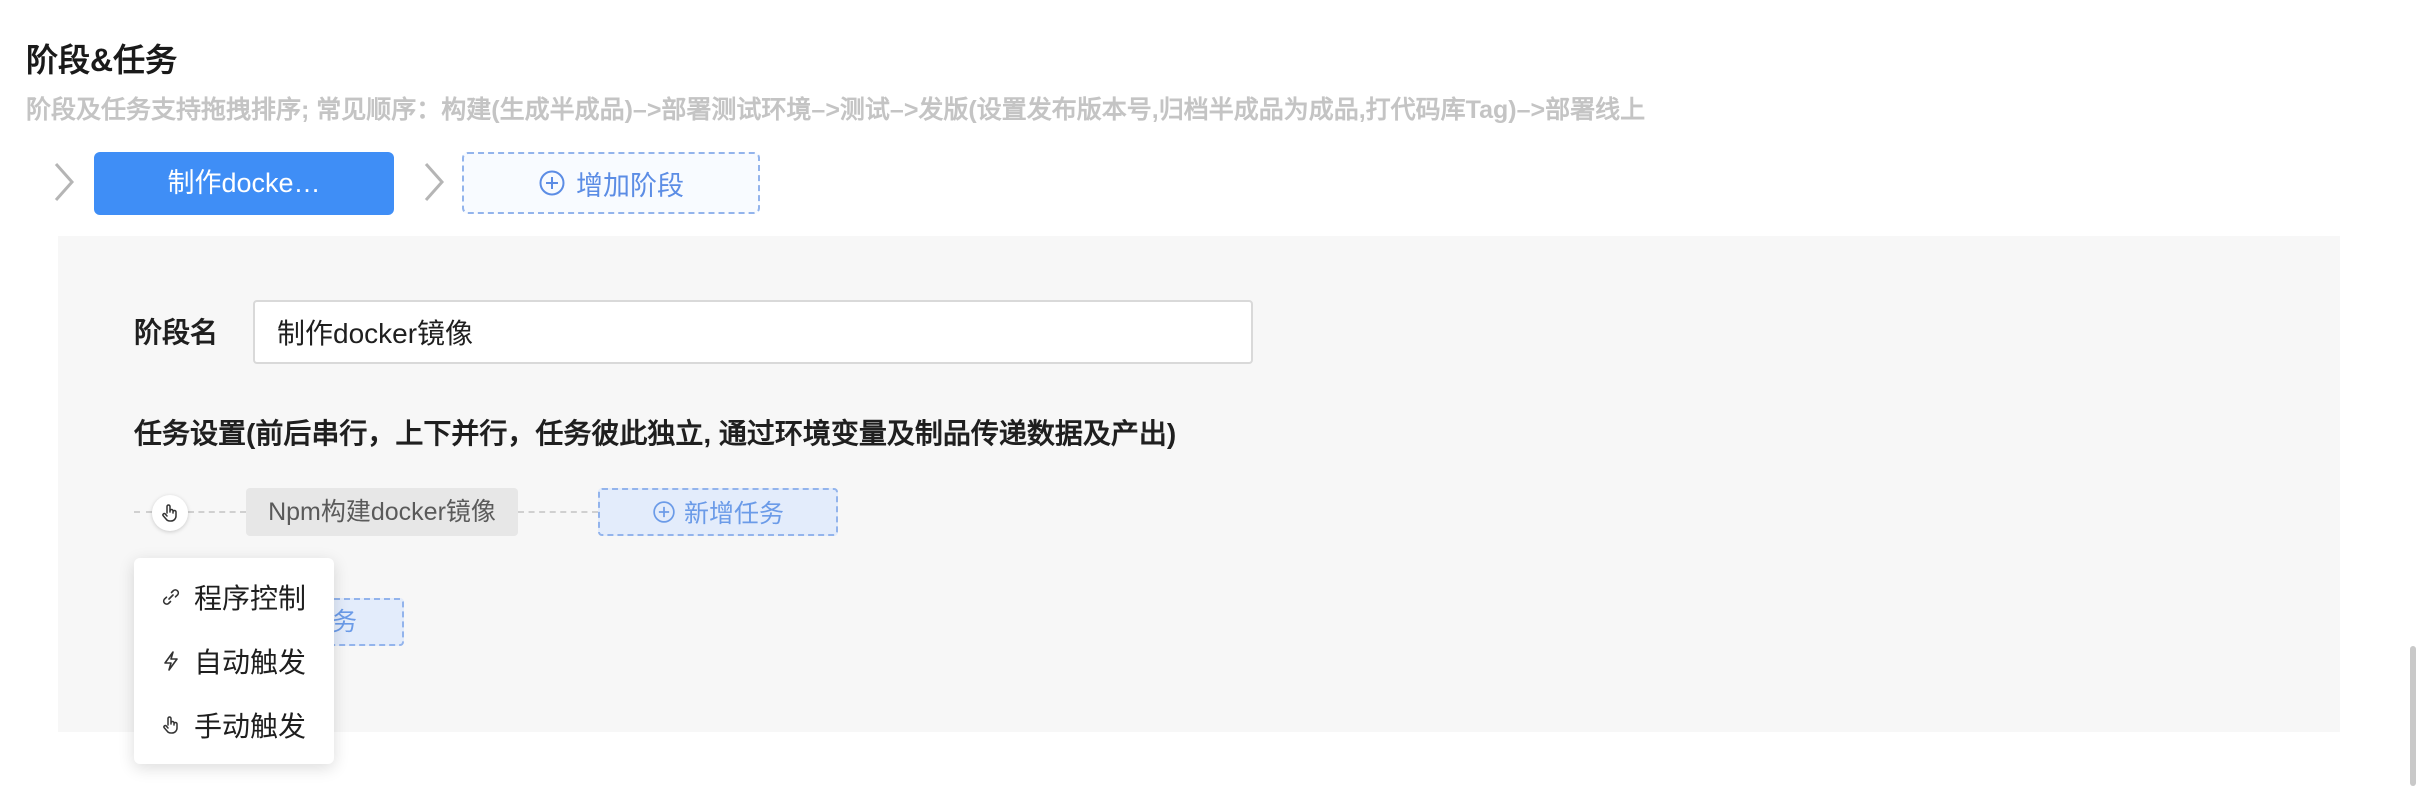 The height and width of the screenshot is (790, 2418). What do you see at coordinates (733, 514) in the screenshot?
I see `add-task-label: 新增任务` at bounding box center [733, 514].